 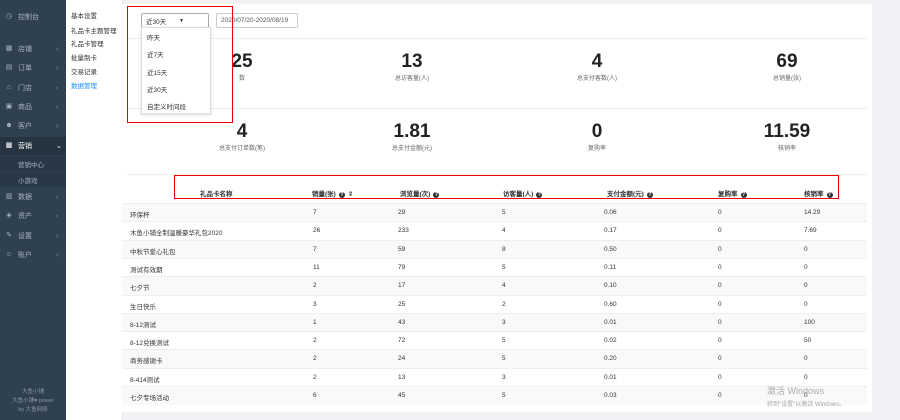 I want to click on table-cell: 100, so click(x=809, y=322).